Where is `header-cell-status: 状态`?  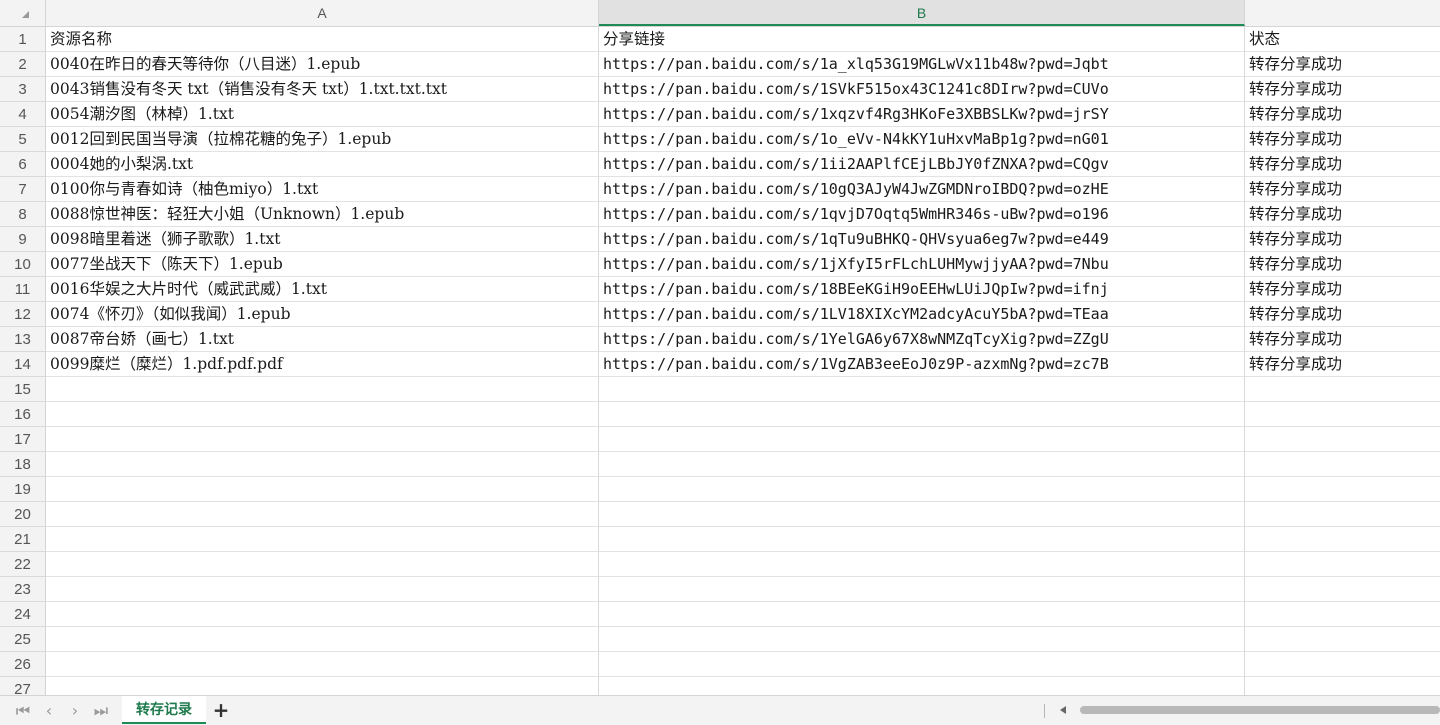 header-cell-status: 状态 is located at coordinates (1342, 39).